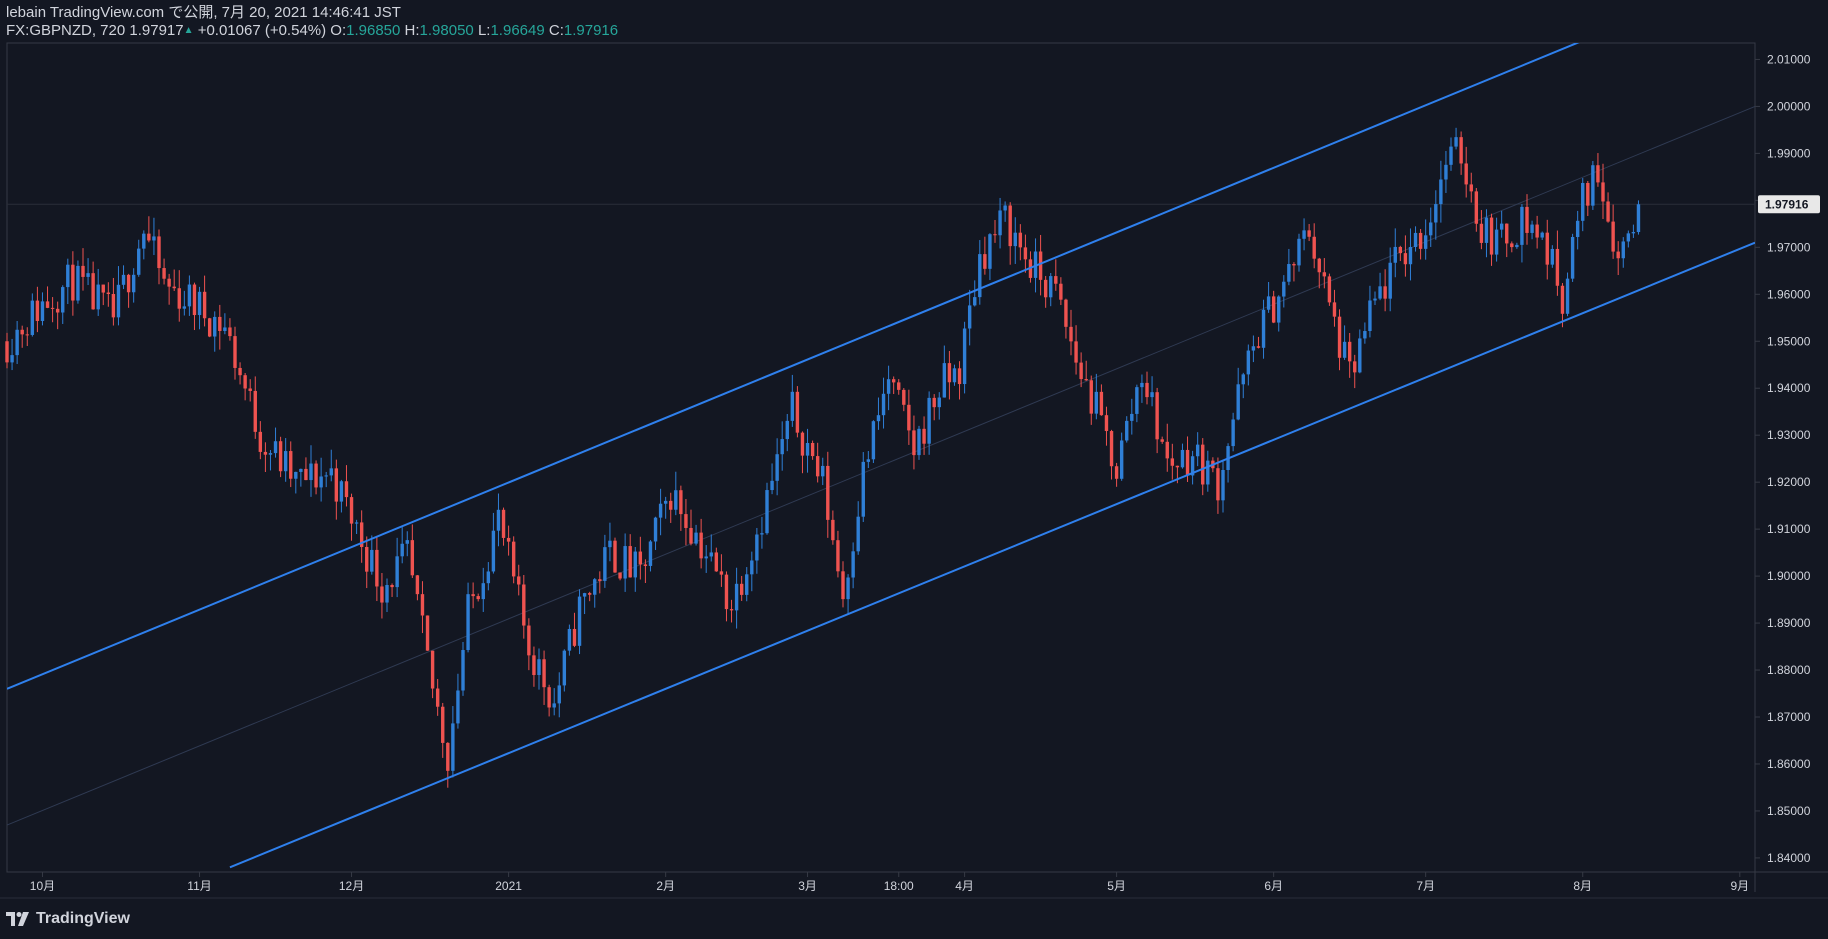 The height and width of the screenshot is (939, 1828). Describe the element at coordinates (1789, 717) in the screenshot. I see `y-tick-label: 1.87000` at that location.